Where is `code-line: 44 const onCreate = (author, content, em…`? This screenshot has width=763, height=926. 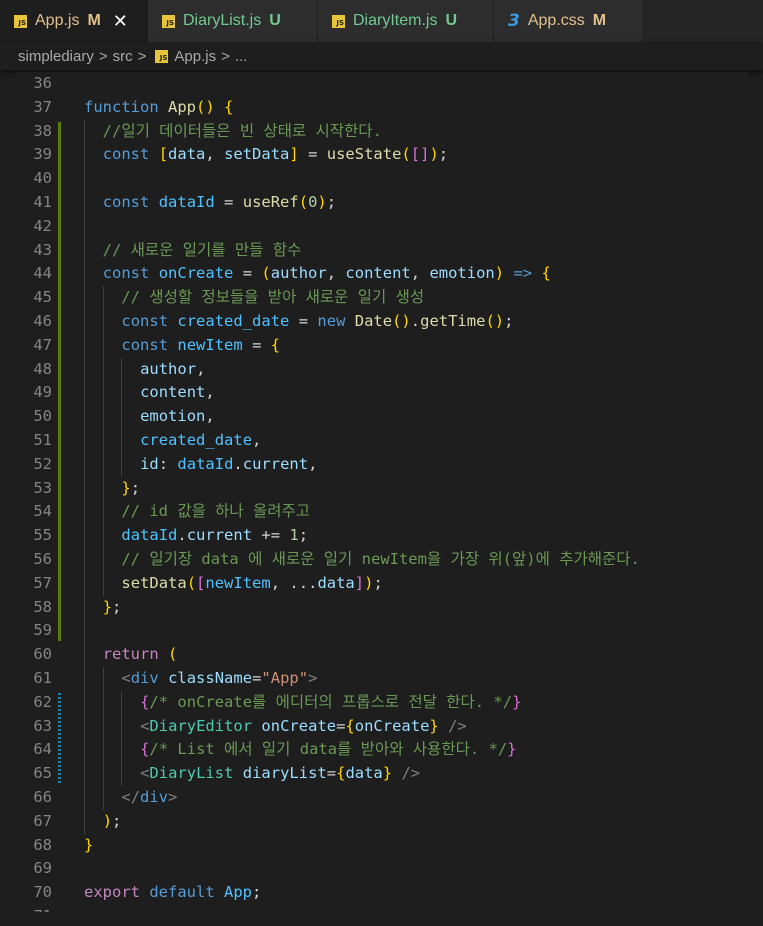 code-line: 44 const onCreate = (author, content, em… is located at coordinates (382, 274).